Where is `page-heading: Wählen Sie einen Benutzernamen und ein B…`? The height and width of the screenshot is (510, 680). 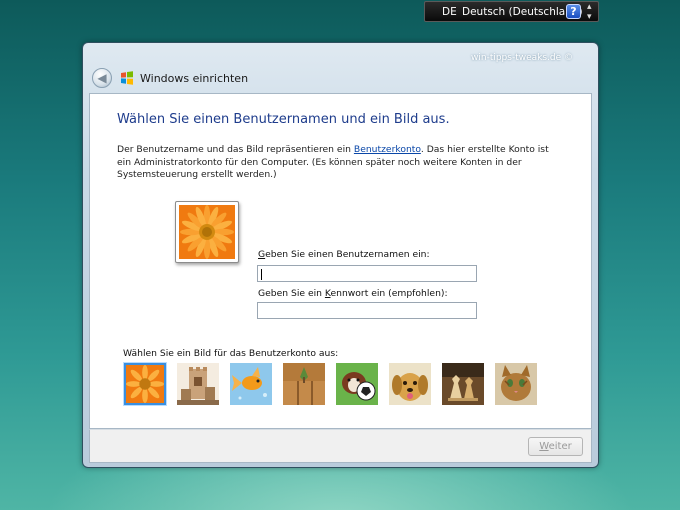
page-heading: Wählen Sie einen Benutzernamen und ein B… is located at coordinates (283, 119).